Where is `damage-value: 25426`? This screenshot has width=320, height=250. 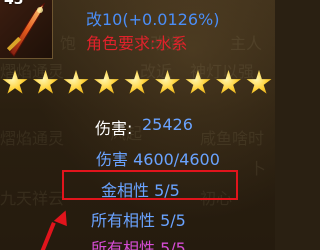 damage-value: 25426 is located at coordinates (167, 124).